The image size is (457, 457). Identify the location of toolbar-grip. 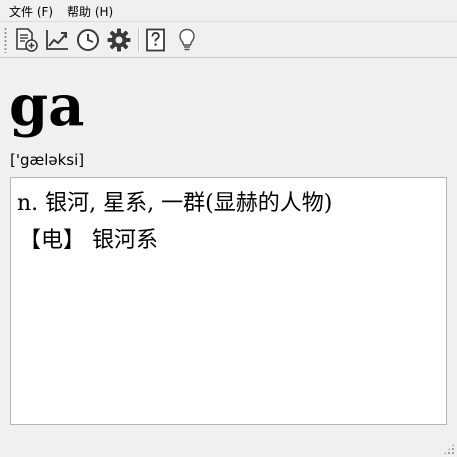
(5, 40).